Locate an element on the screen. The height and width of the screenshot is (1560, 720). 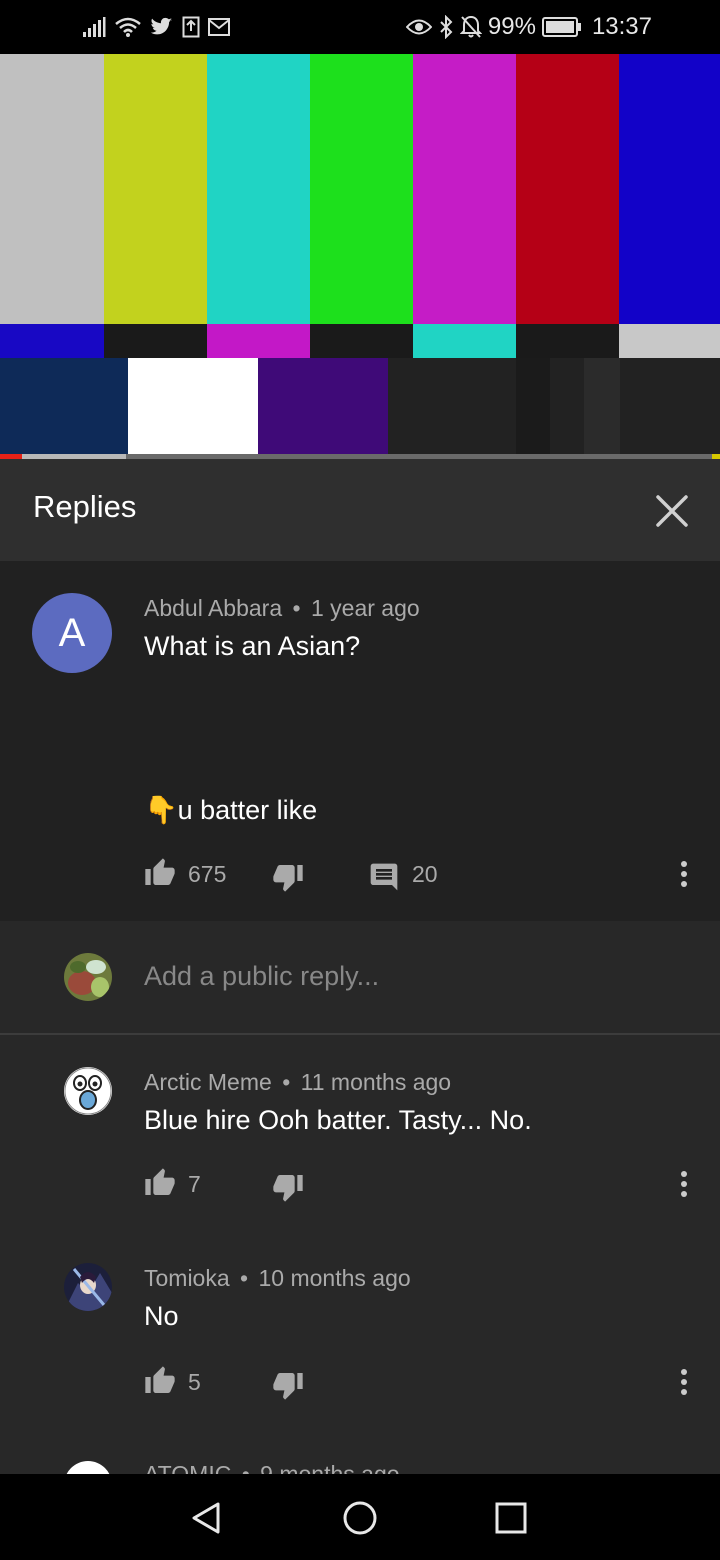
comment-age: 1 year ago is located at coordinates (365, 608).